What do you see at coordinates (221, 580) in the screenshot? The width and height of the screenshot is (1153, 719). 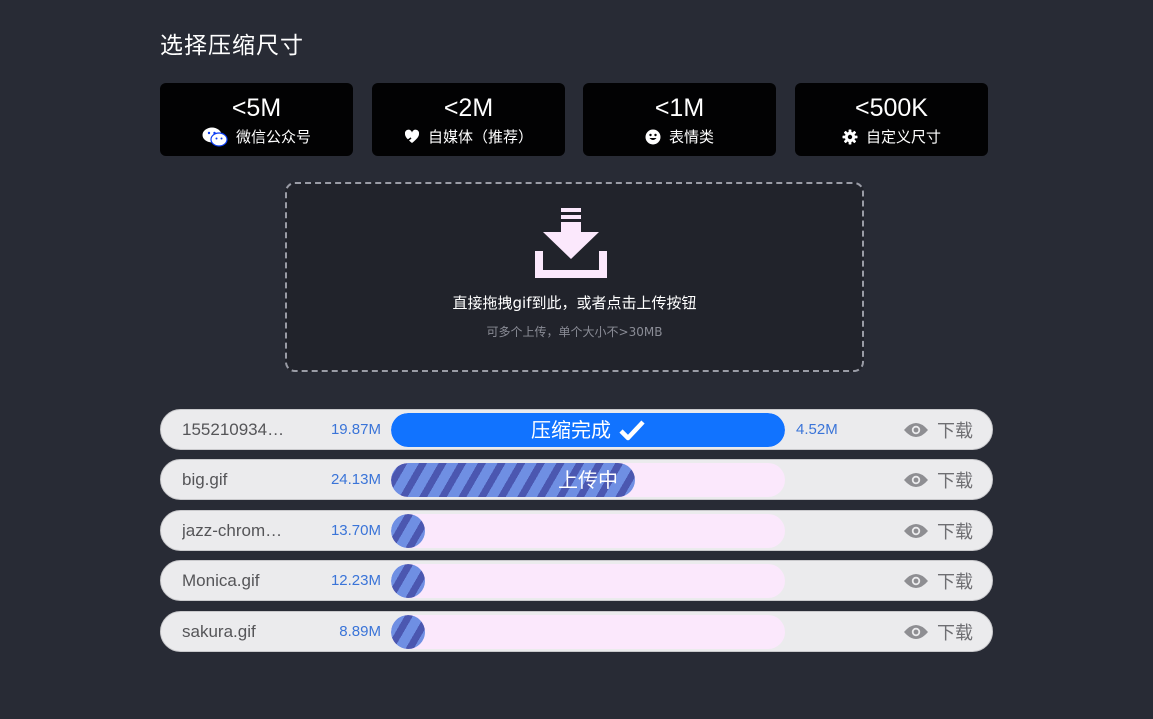 I see `file-name: Monica.gif` at bounding box center [221, 580].